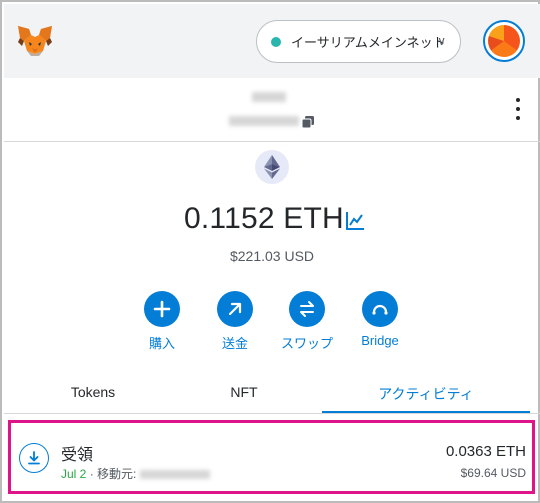 This screenshot has height=503, width=540. I want to click on swap-button: スワップ, so click(307, 321).